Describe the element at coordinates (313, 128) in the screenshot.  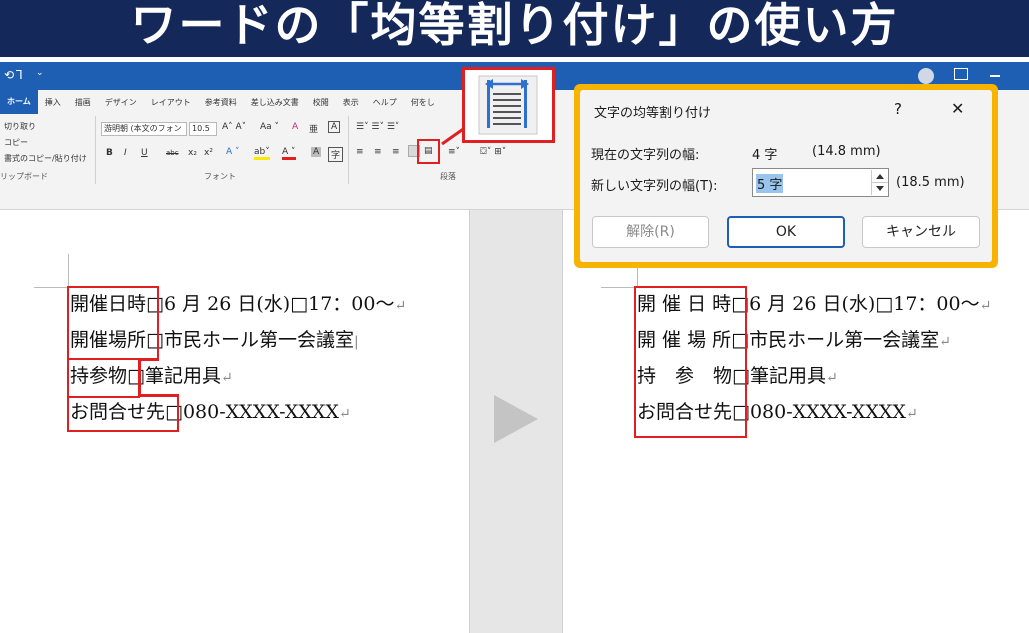
I see `phonetic-icon: 亜` at that location.